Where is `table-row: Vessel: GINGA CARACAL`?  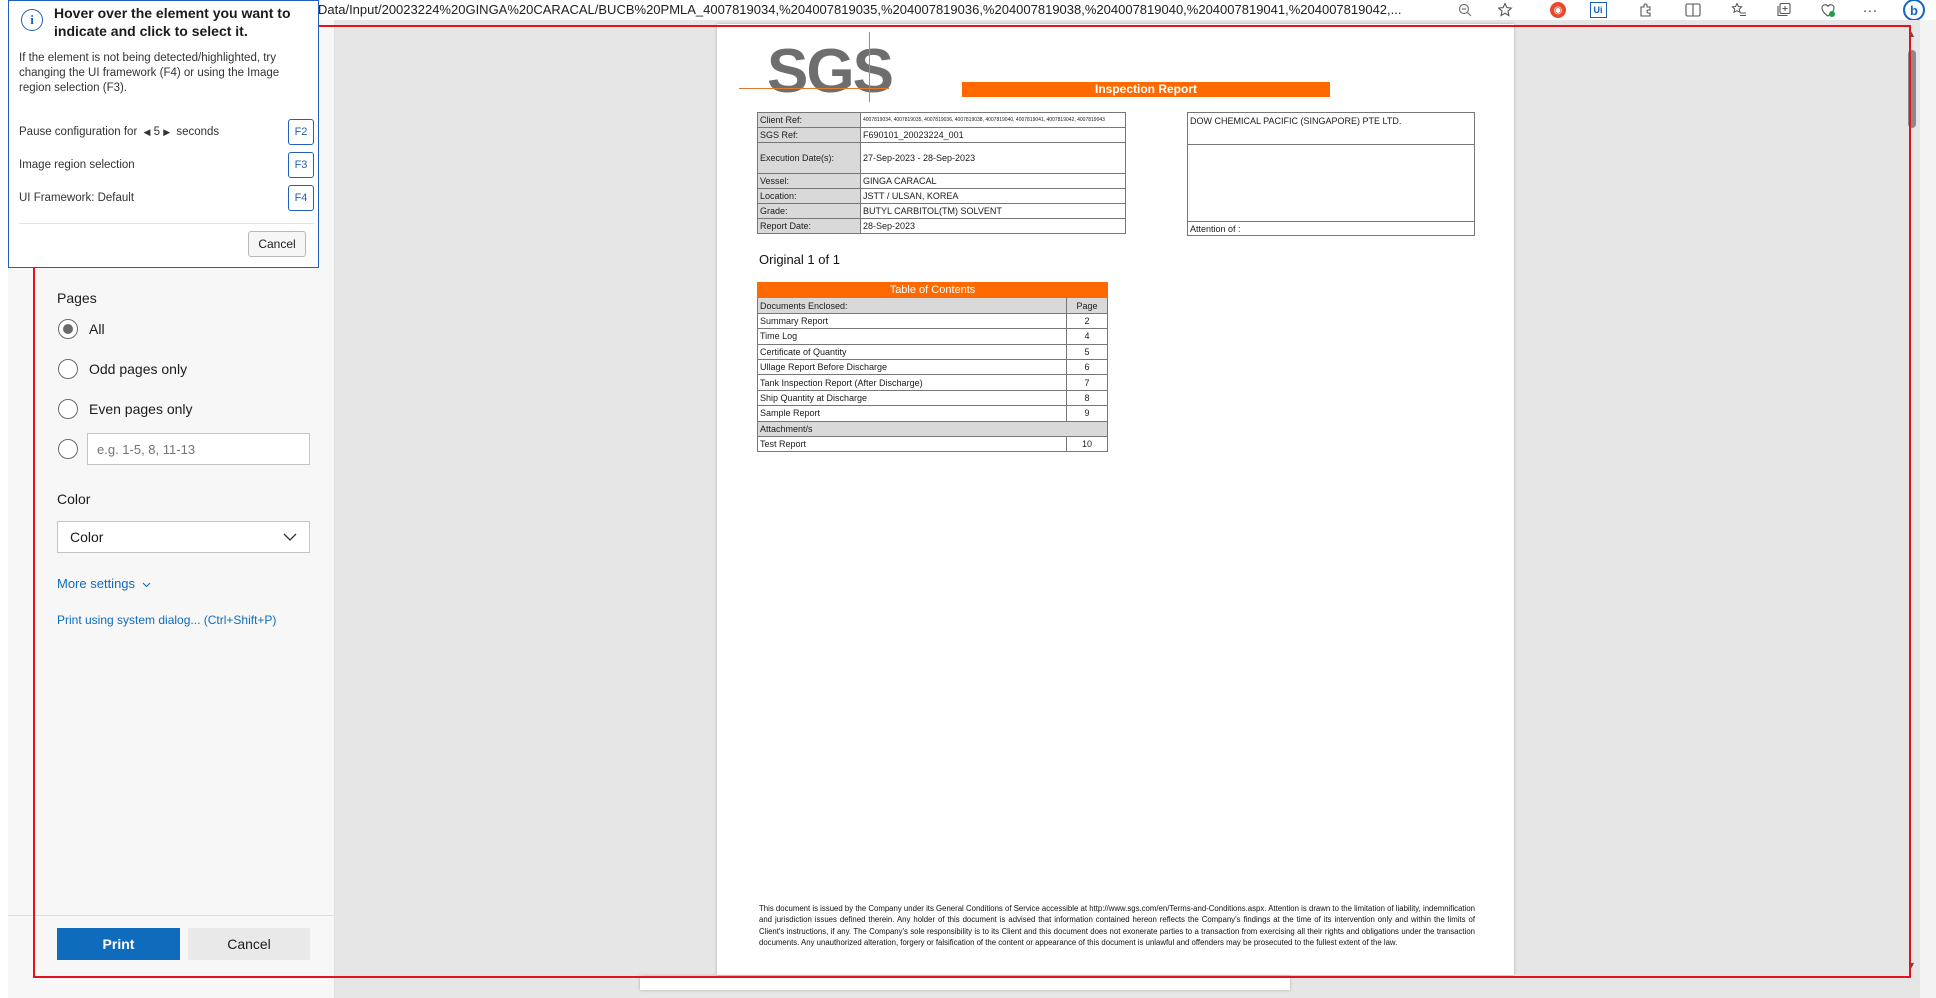
table-row: Vessel: GINGA CARACAL is located at coordinates (941, 181).